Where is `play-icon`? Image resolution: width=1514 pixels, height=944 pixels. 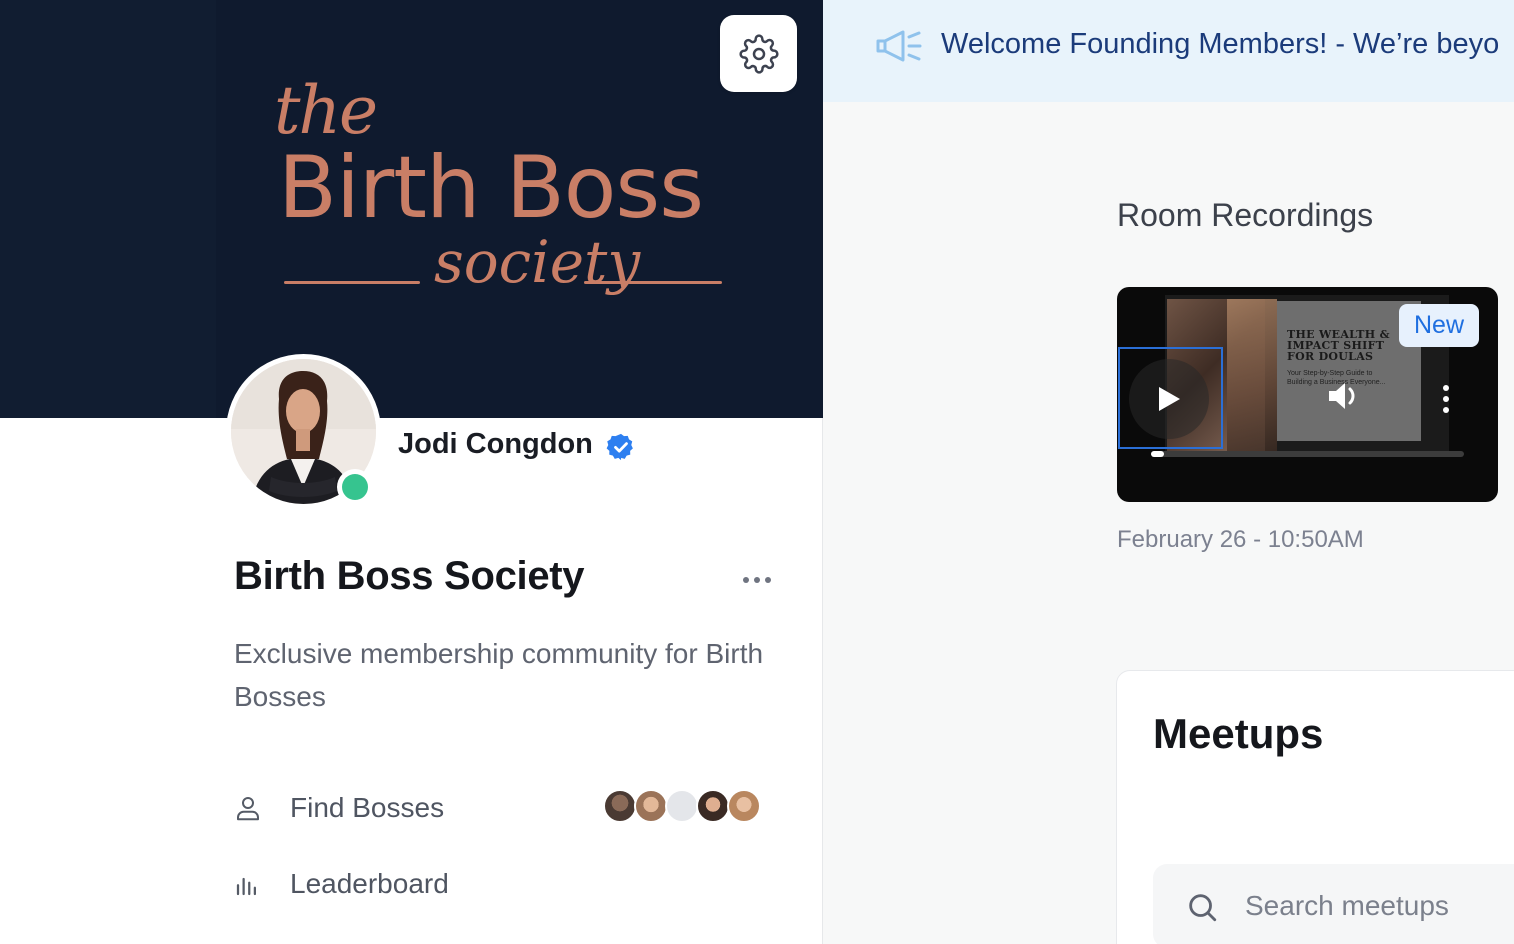 play-icon is located at coordinates (1169, 399).